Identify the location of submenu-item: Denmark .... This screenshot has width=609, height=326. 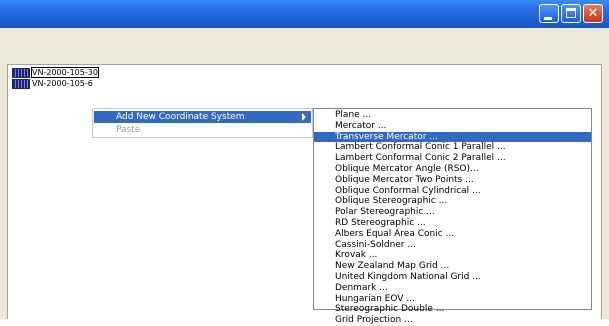
(452, 288).